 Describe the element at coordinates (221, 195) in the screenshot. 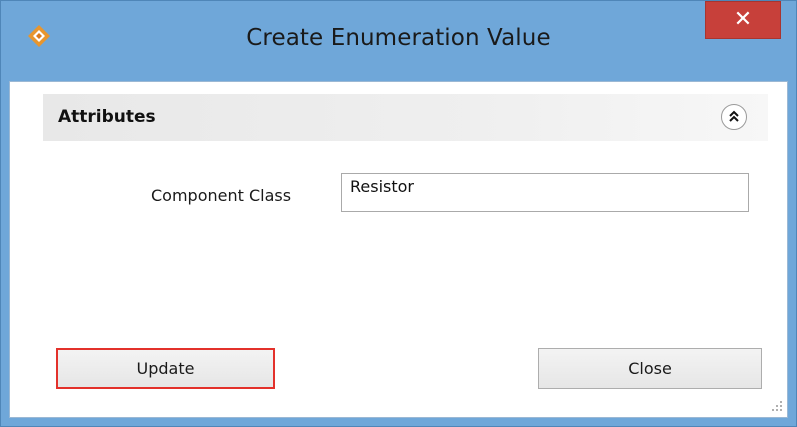

I see `component-class-label: Component Class` at that location.